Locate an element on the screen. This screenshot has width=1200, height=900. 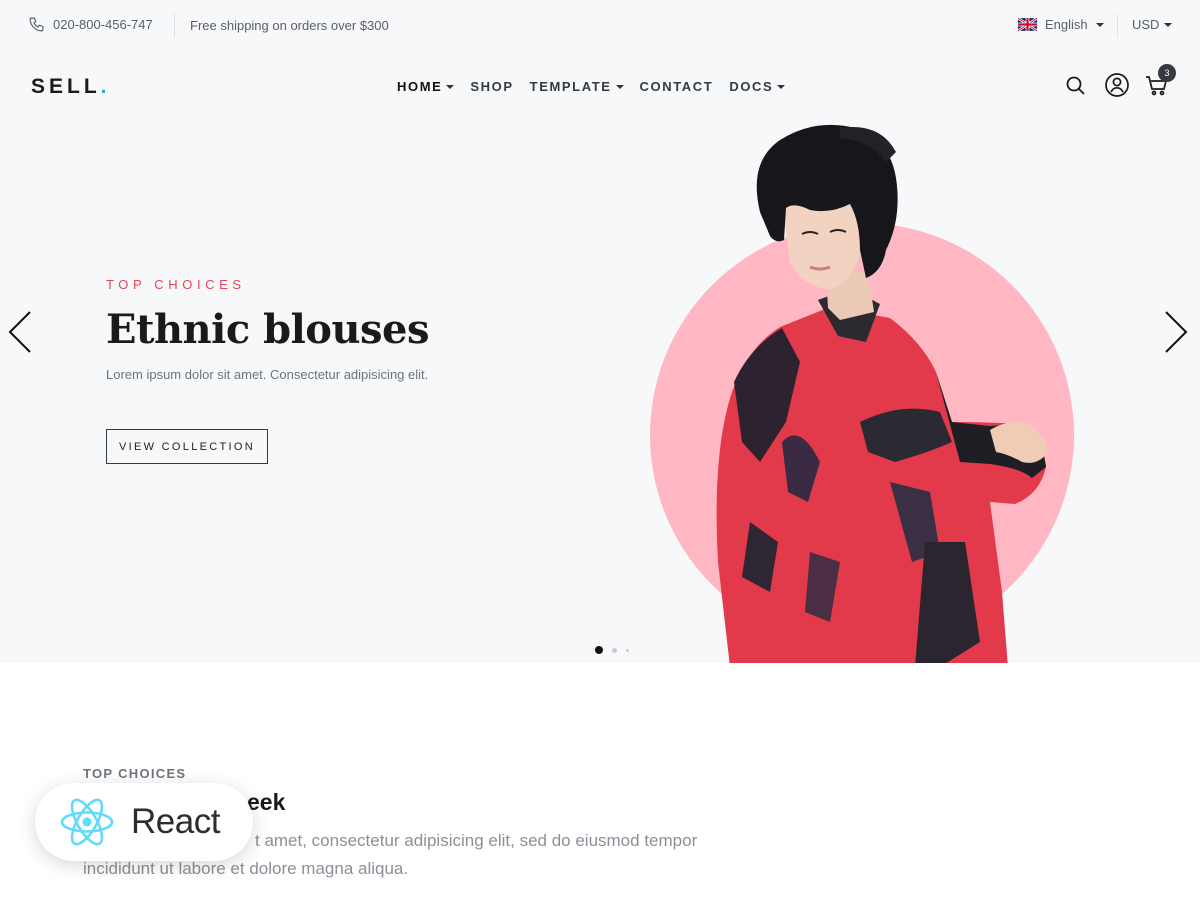
next-slide-button is located at coordinates (1176, 332).